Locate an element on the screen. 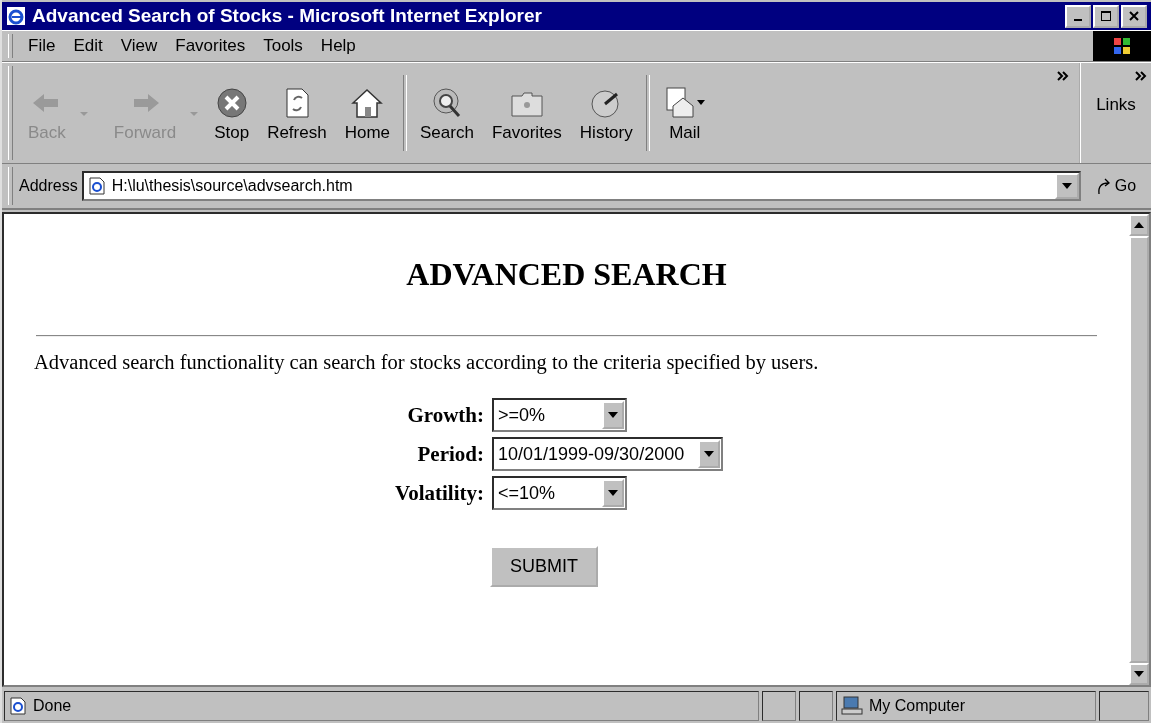 This screenshot has height=723, width=1151. field-label: Period: is located at coordinates (450, 454).